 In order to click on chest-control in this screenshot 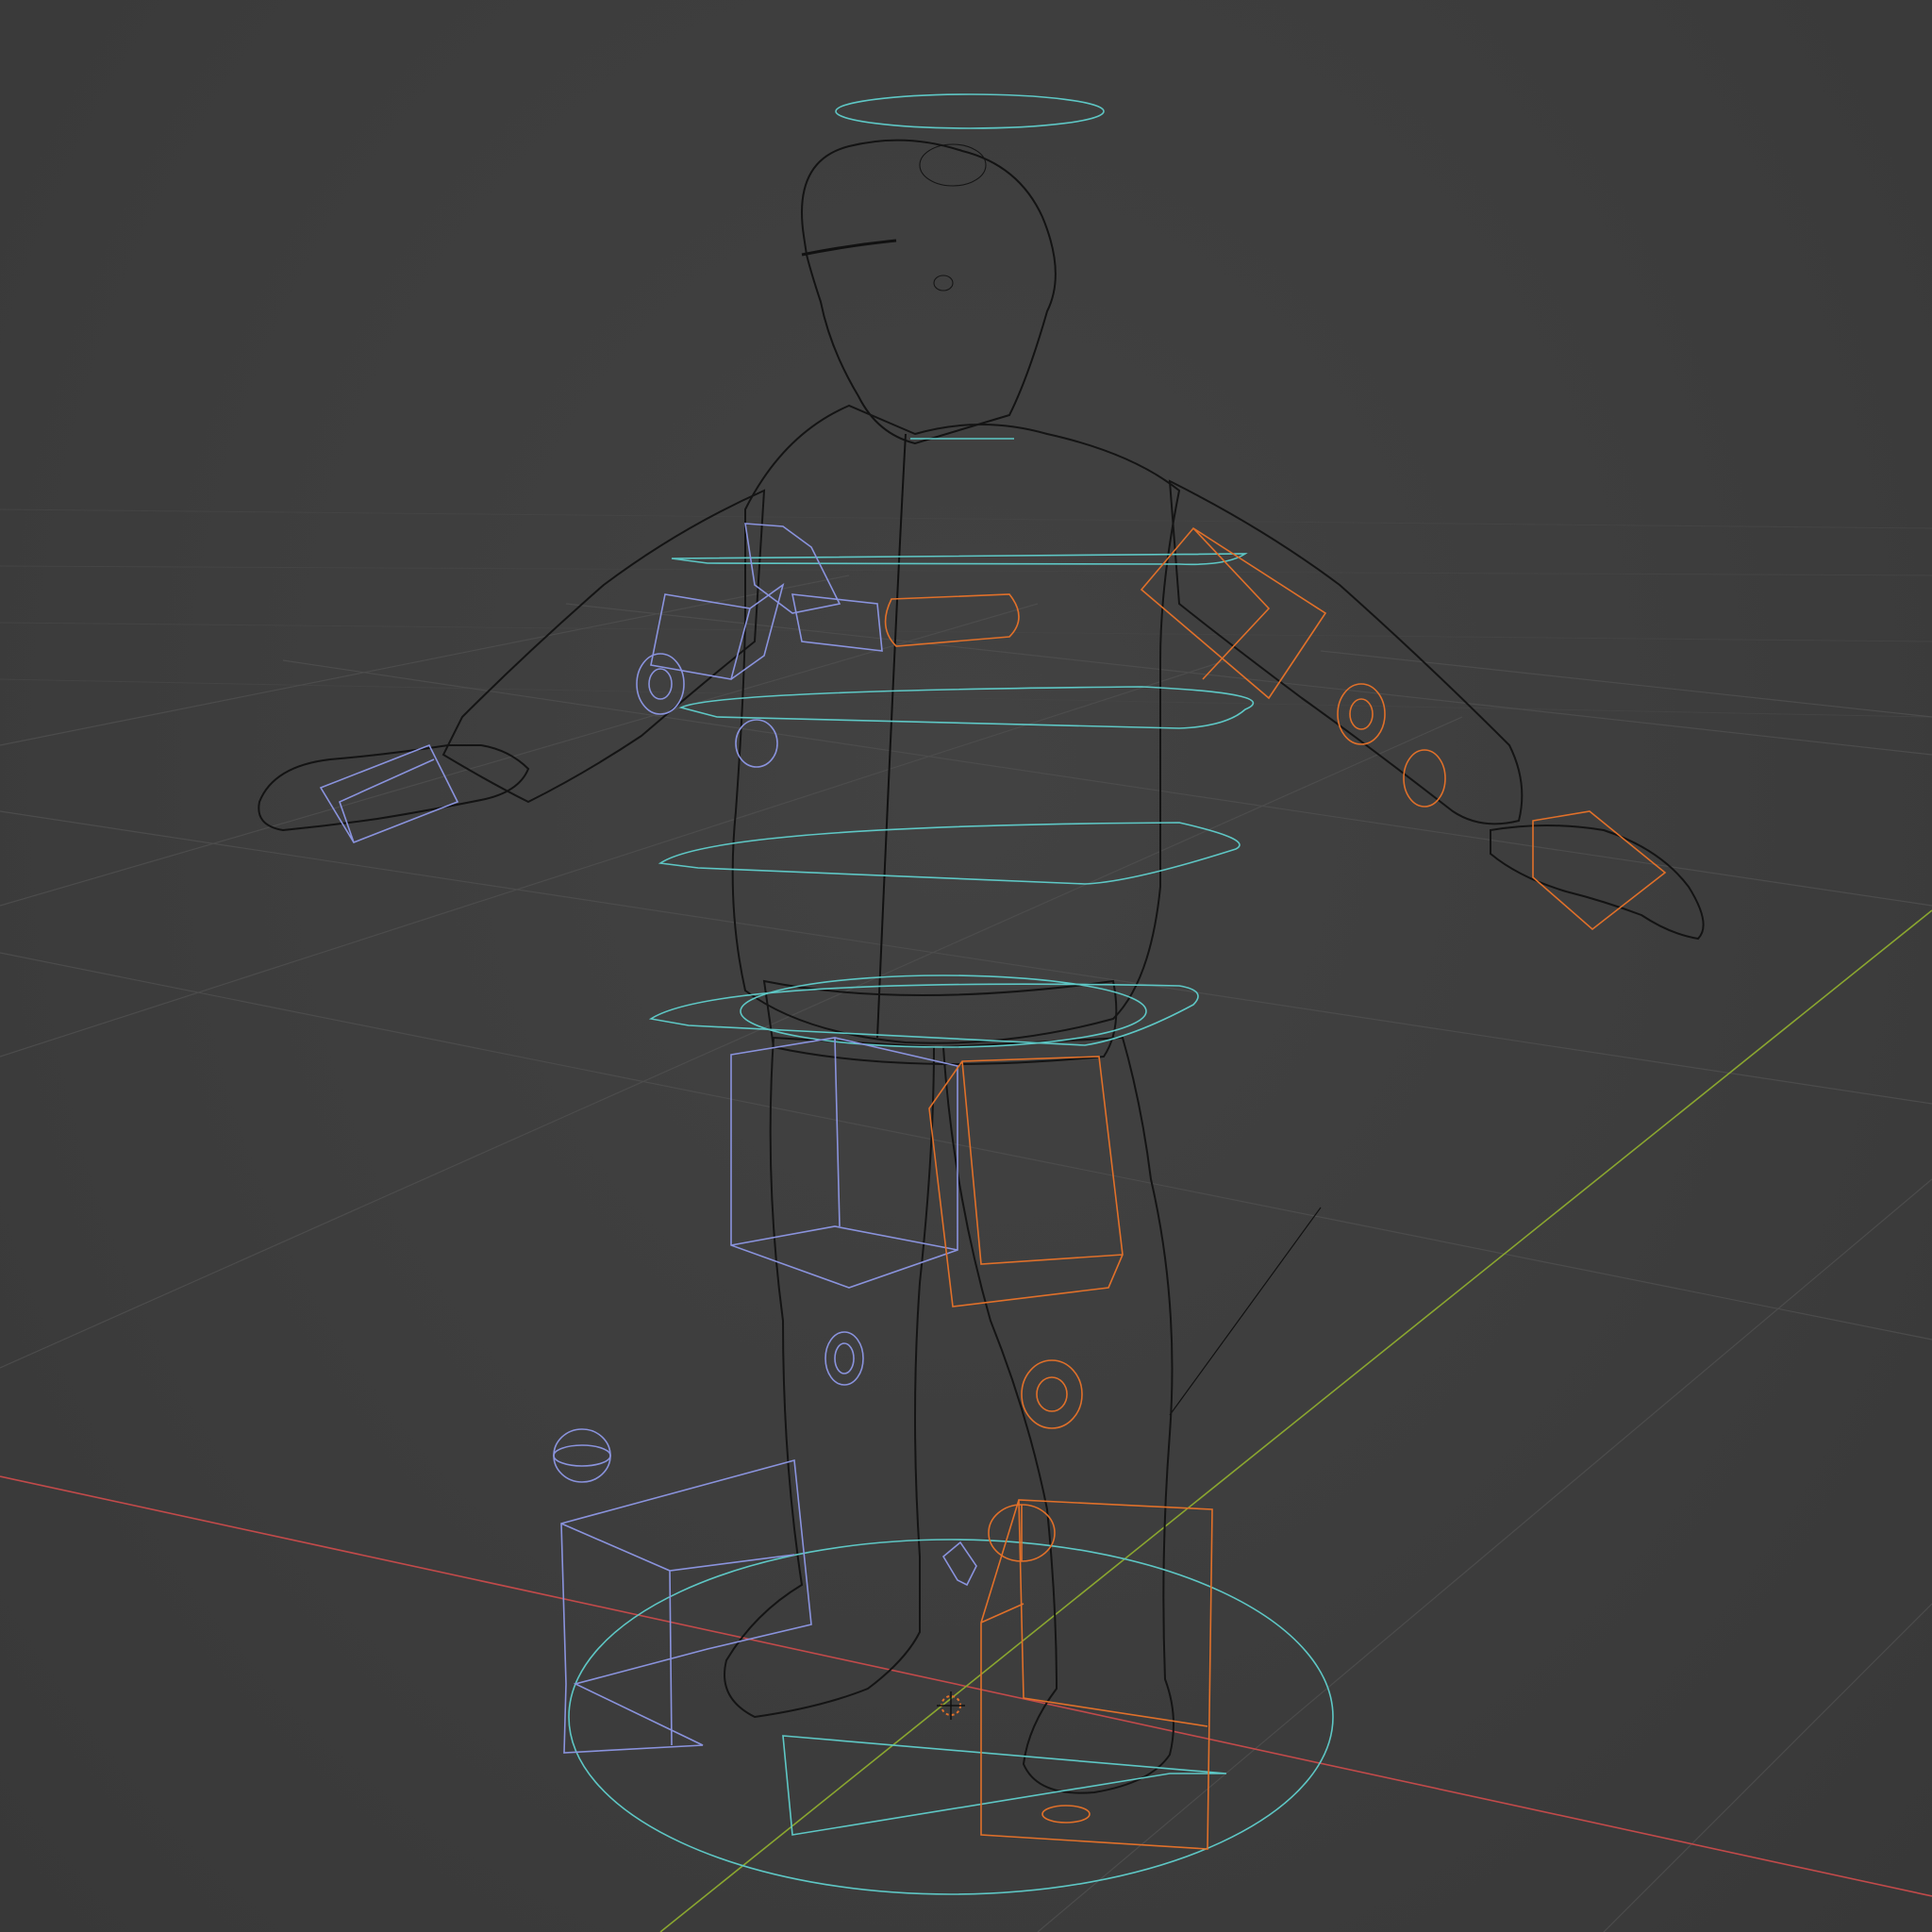, I will do `click(959, 560)`.